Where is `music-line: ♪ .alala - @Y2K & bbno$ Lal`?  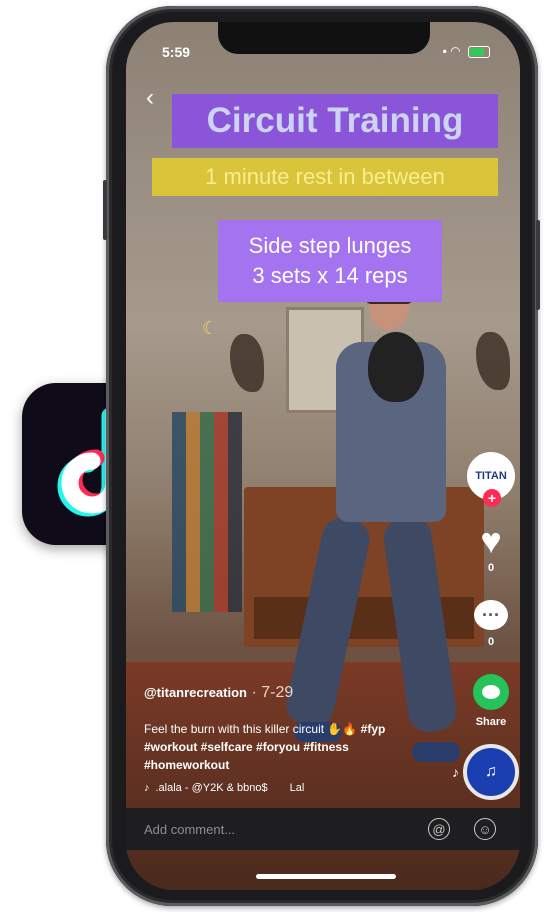
music-line: ♪ .alala - @Y2K & bbno$ Lal is located at coordinates (294, 788).